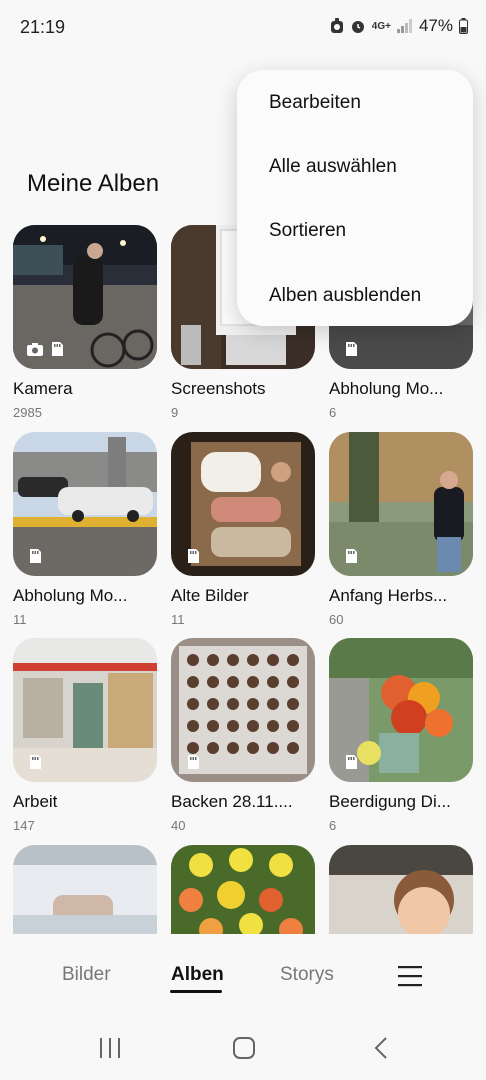 The height and width of the screenshot is (1080, 486). What do you see at coordinates (218, 388) in the screenshot?
I see `album-name: Screenshots` at bounding box center [218, 388].